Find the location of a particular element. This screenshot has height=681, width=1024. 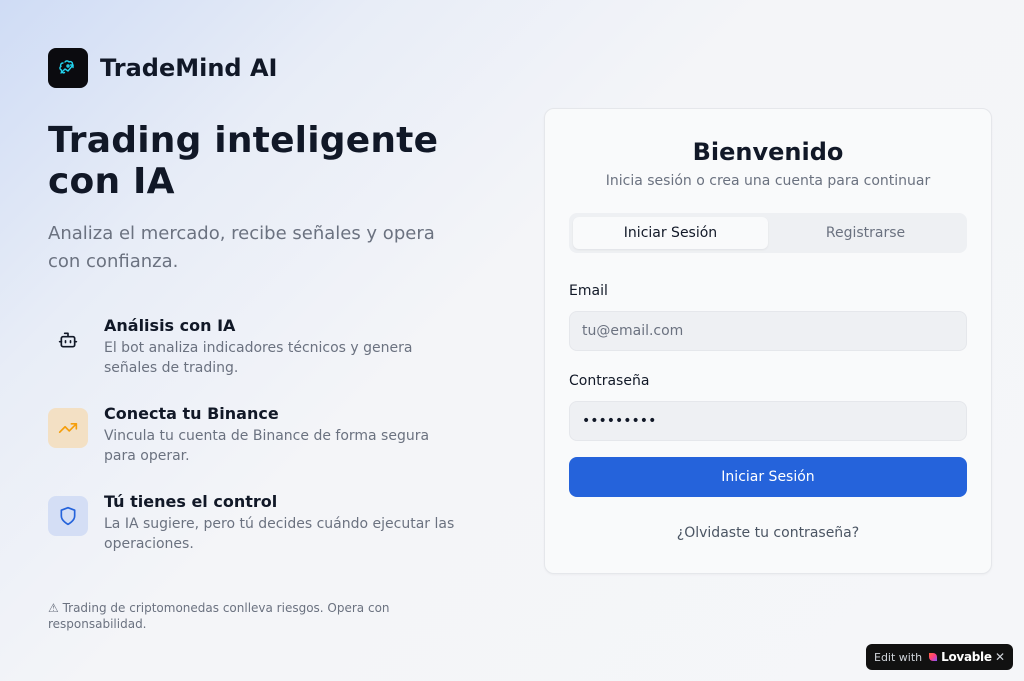

password-label: Contraseña is located at coordinates (609, 381).